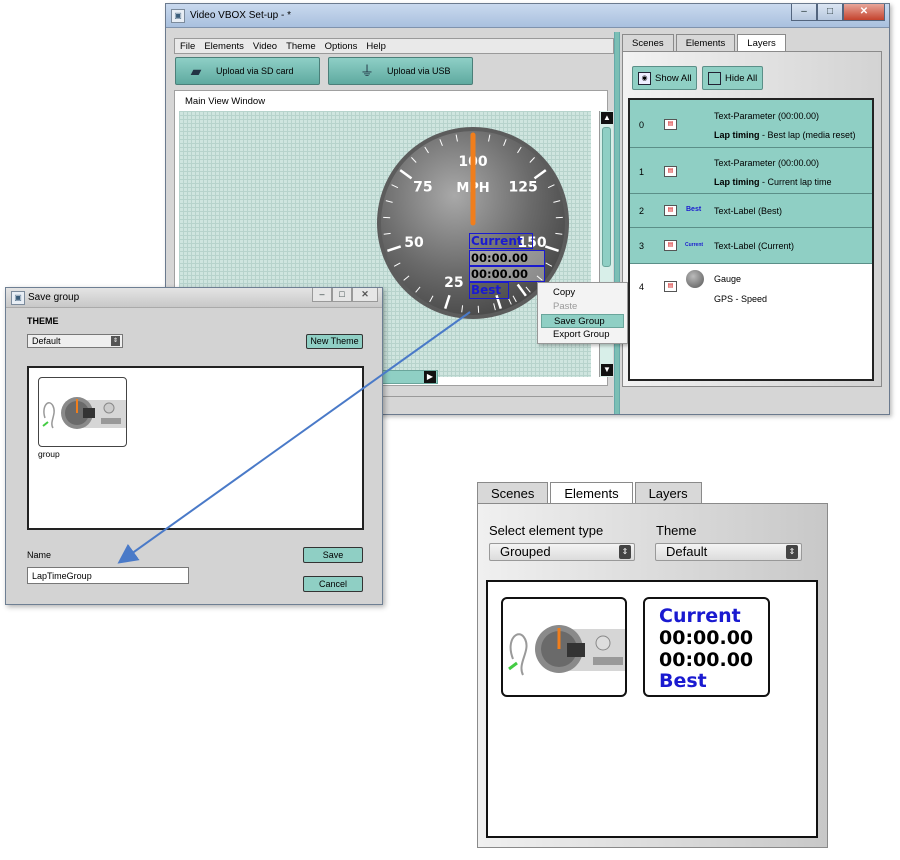  I want to click on scroll-right-icon: ▶, so click(430, 377).